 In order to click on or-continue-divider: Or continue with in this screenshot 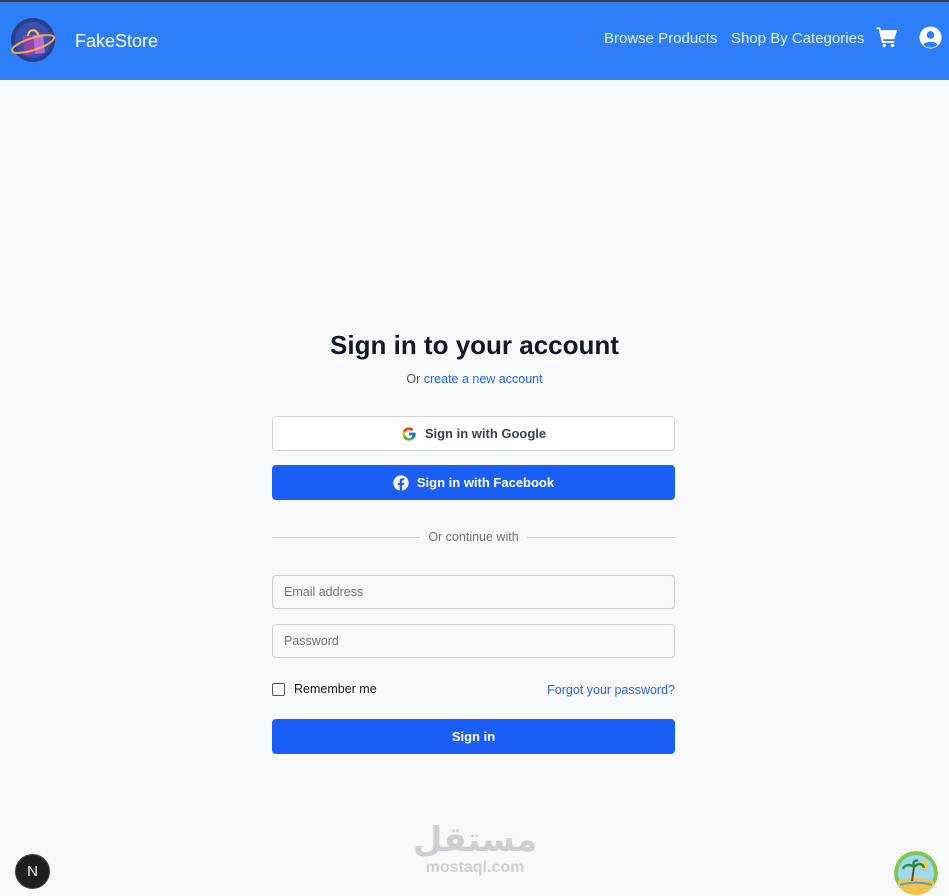, I will do `click(473, 538)`.